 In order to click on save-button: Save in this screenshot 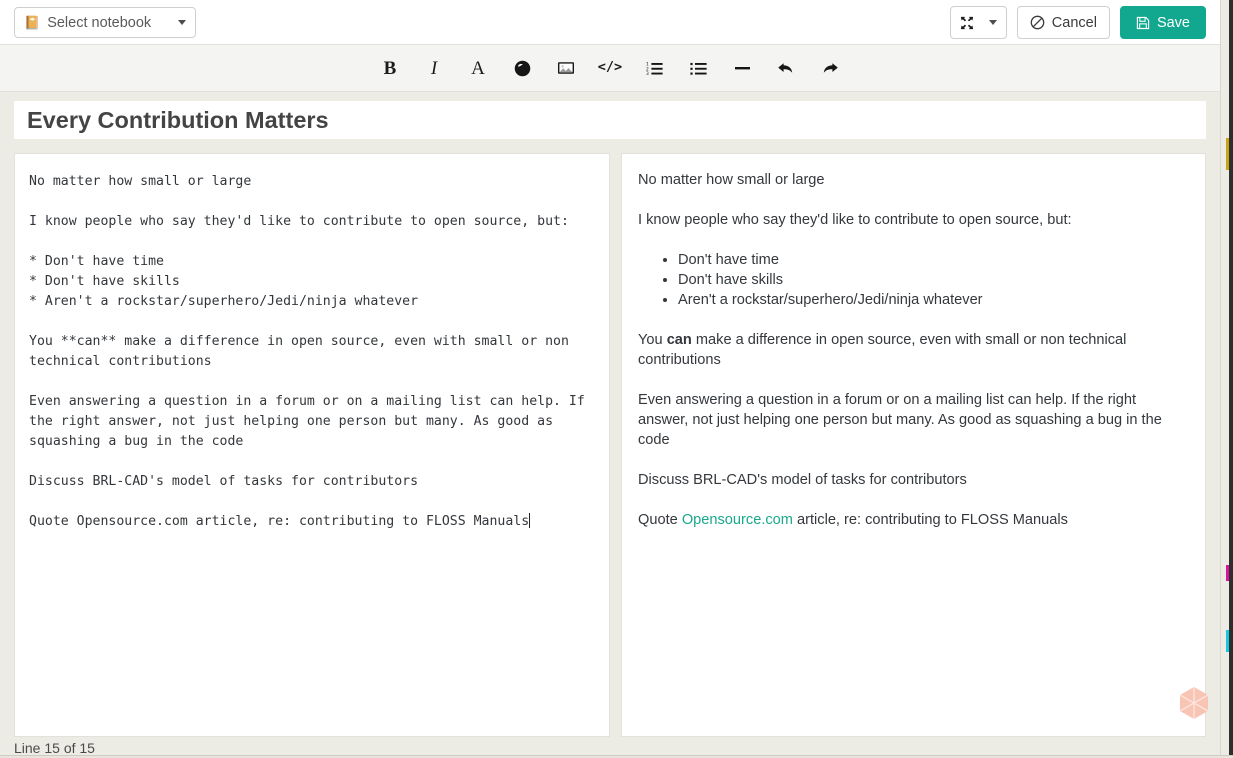, I will do `click(1162, 22)`.